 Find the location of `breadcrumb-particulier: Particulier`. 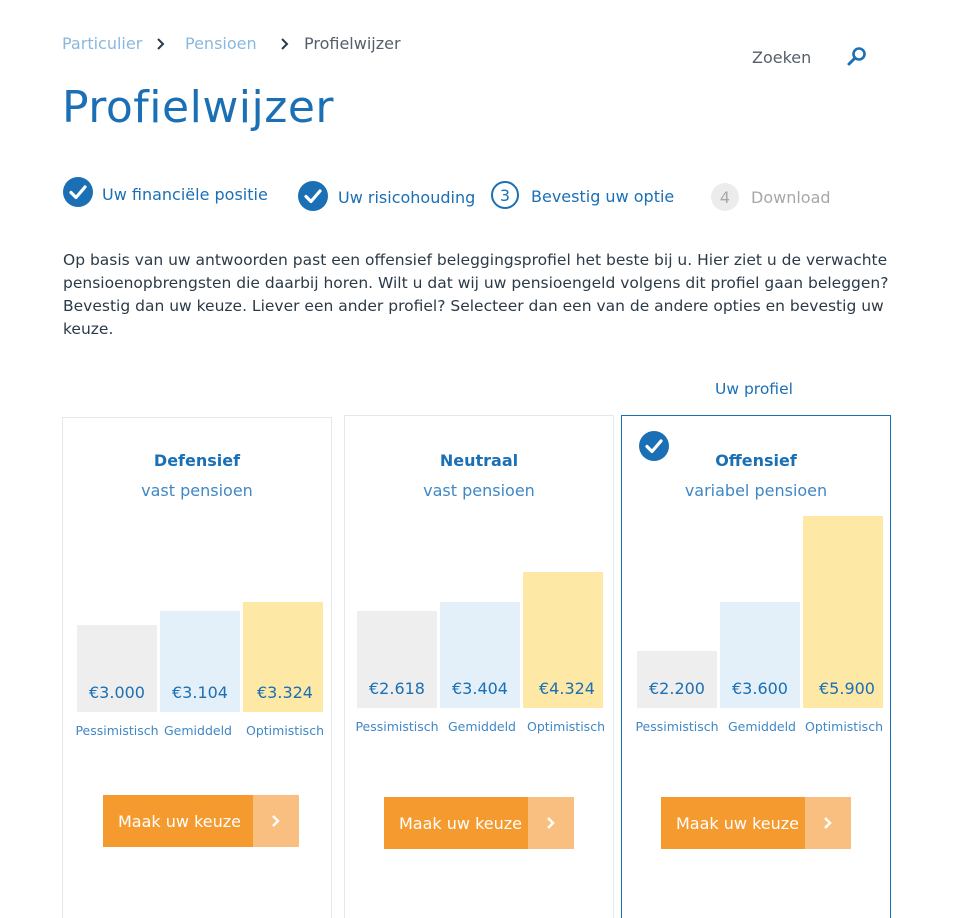

breadcrumb-particulier: Particulier is located at coordinates (102, 43).